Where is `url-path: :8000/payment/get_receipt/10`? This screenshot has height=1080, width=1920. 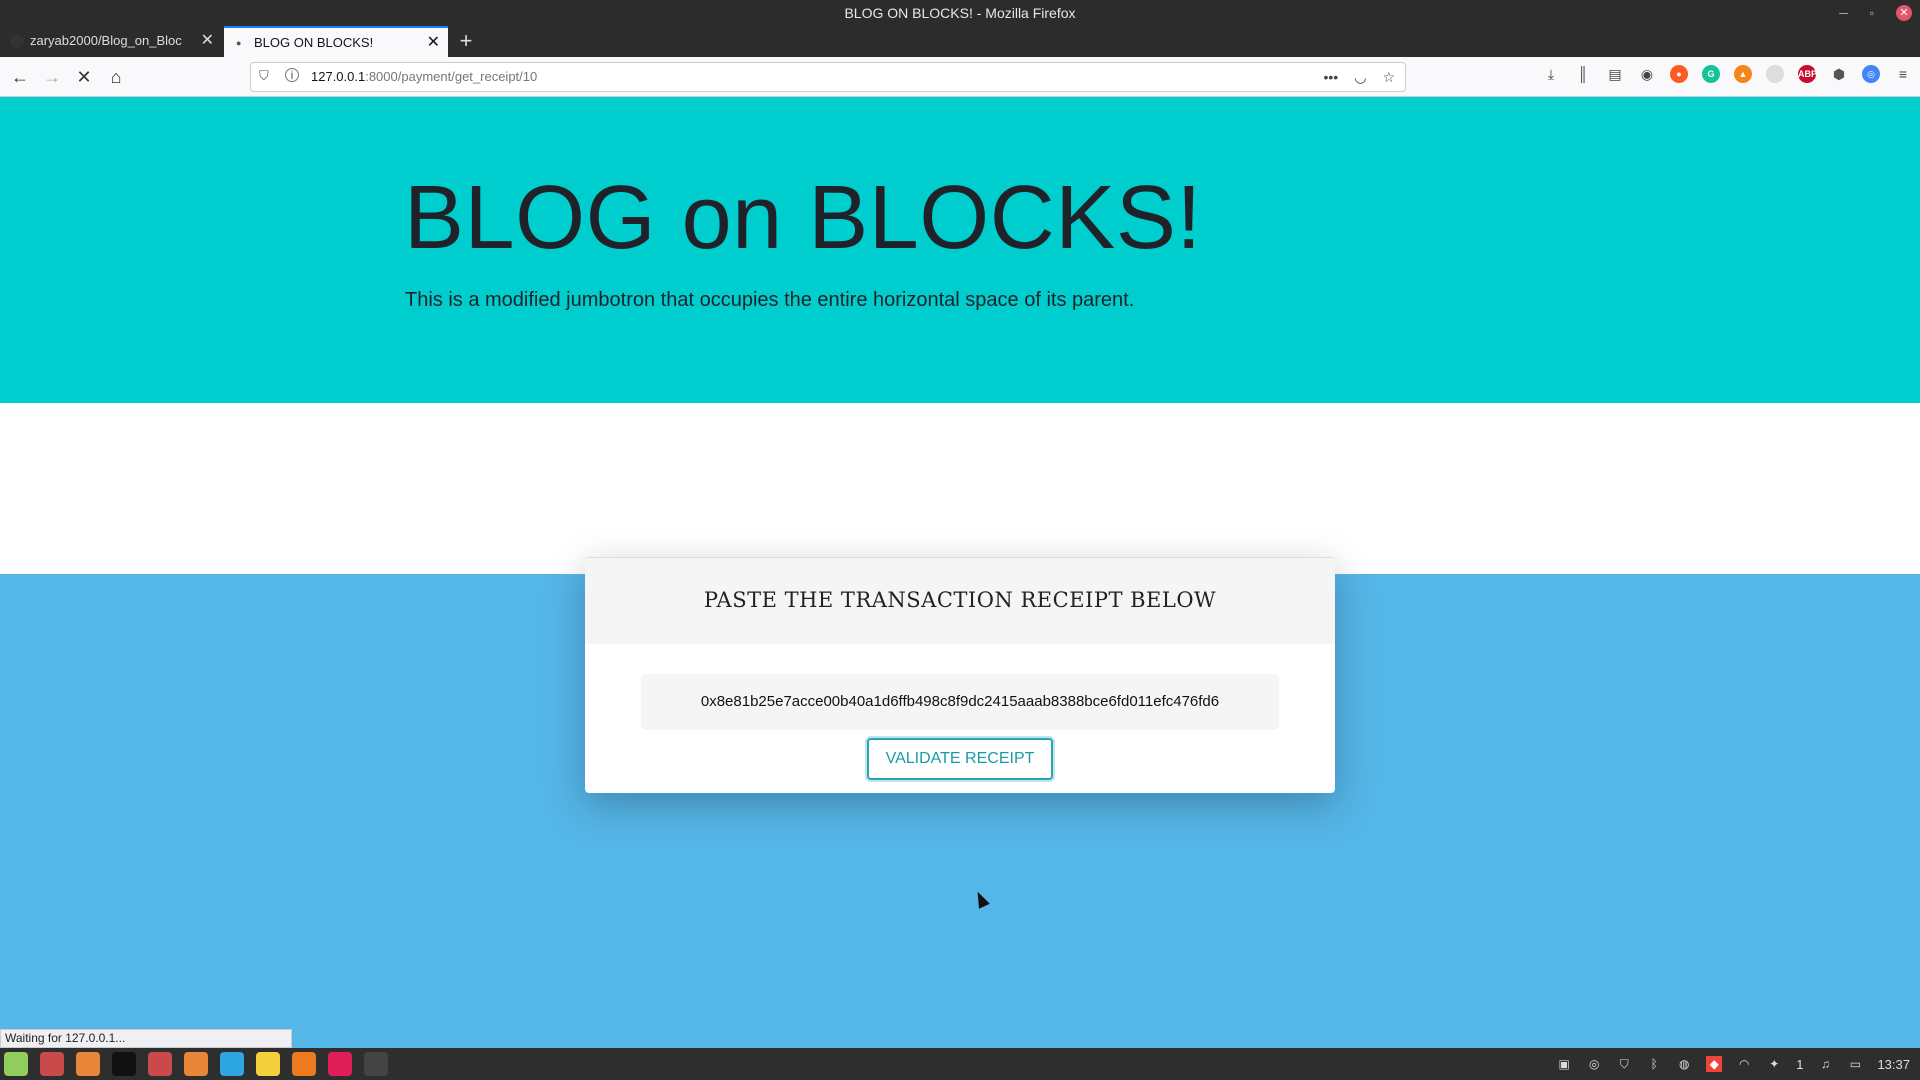
url-path: :8000/payment/get_receipt/10 is located at coordinates (451, 76).